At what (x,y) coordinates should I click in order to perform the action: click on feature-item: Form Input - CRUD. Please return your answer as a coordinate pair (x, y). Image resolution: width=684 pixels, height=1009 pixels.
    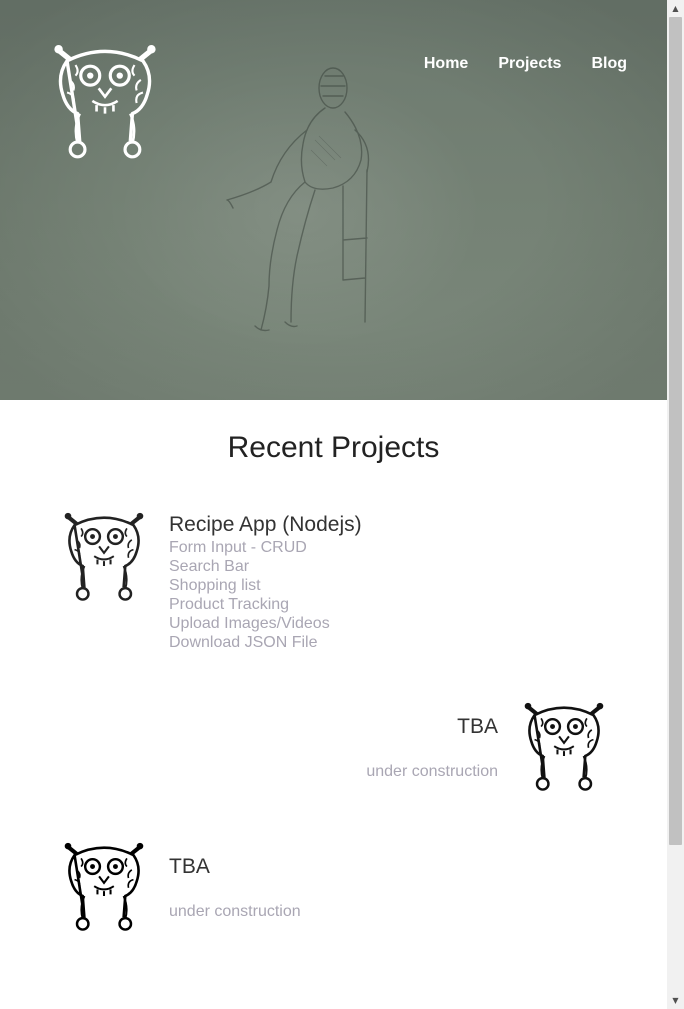
    Looking at the image, I should click on (238, 547).